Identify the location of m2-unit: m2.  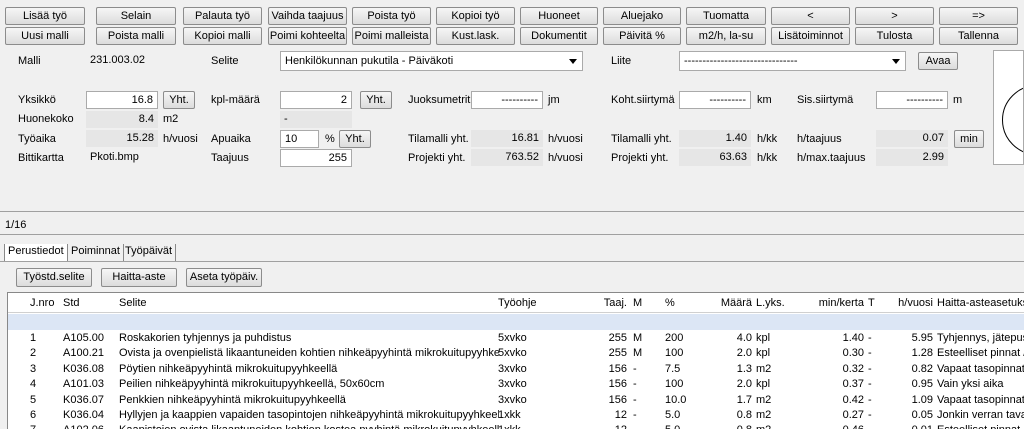
(171, 119).